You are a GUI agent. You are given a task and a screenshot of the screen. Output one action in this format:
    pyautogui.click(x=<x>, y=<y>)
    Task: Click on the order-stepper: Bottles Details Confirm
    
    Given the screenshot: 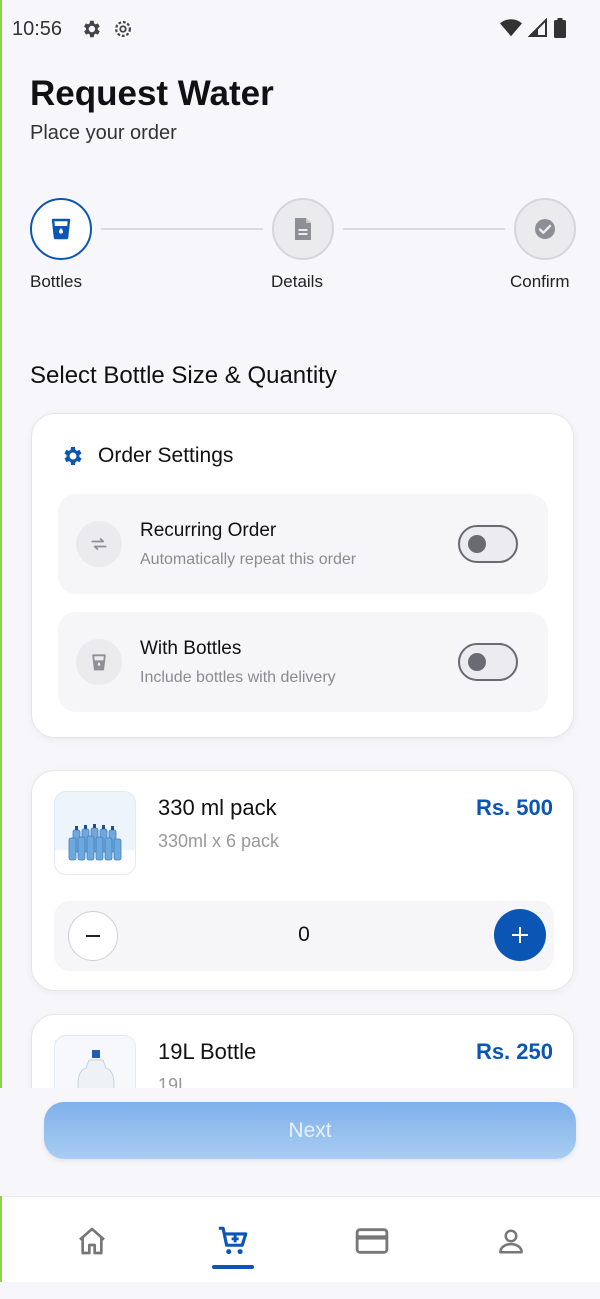 What is the action you would take?
    pyautogui.click(x=300, y=246)
    